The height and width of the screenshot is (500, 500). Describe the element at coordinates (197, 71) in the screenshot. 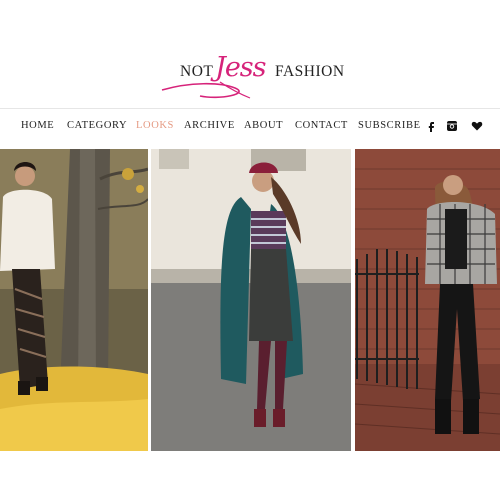

I see `logo-word-not: NOT` at that location.